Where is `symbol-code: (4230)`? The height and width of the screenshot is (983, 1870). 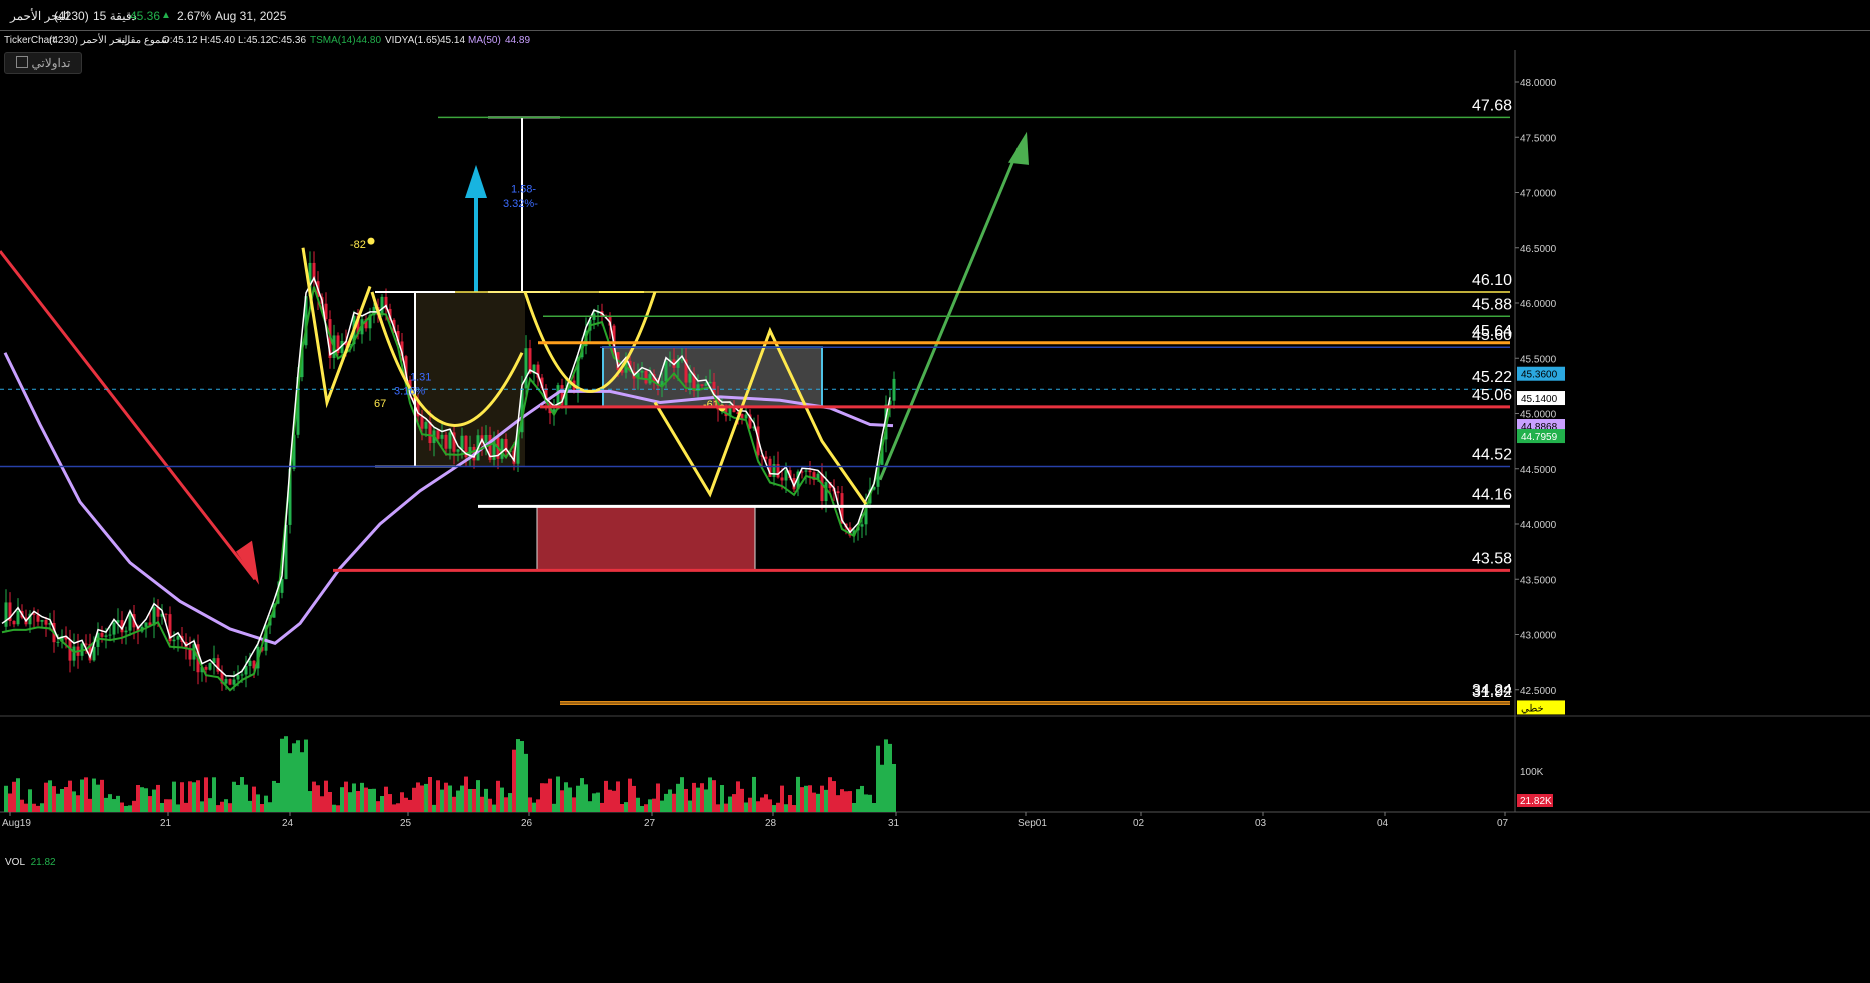 symbol-code: (4230) is located at coordinates (71, 16).